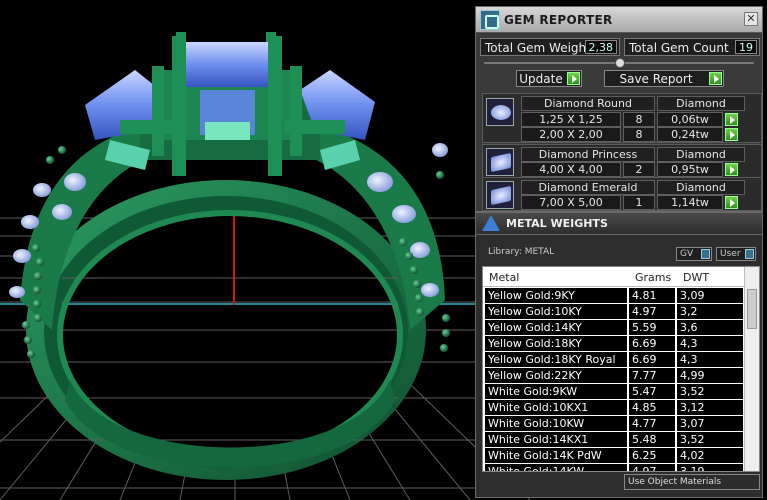 The width and height of the screenshot is (767, 500). I want to click on save-report-button: Save Report, so click(664, 78).